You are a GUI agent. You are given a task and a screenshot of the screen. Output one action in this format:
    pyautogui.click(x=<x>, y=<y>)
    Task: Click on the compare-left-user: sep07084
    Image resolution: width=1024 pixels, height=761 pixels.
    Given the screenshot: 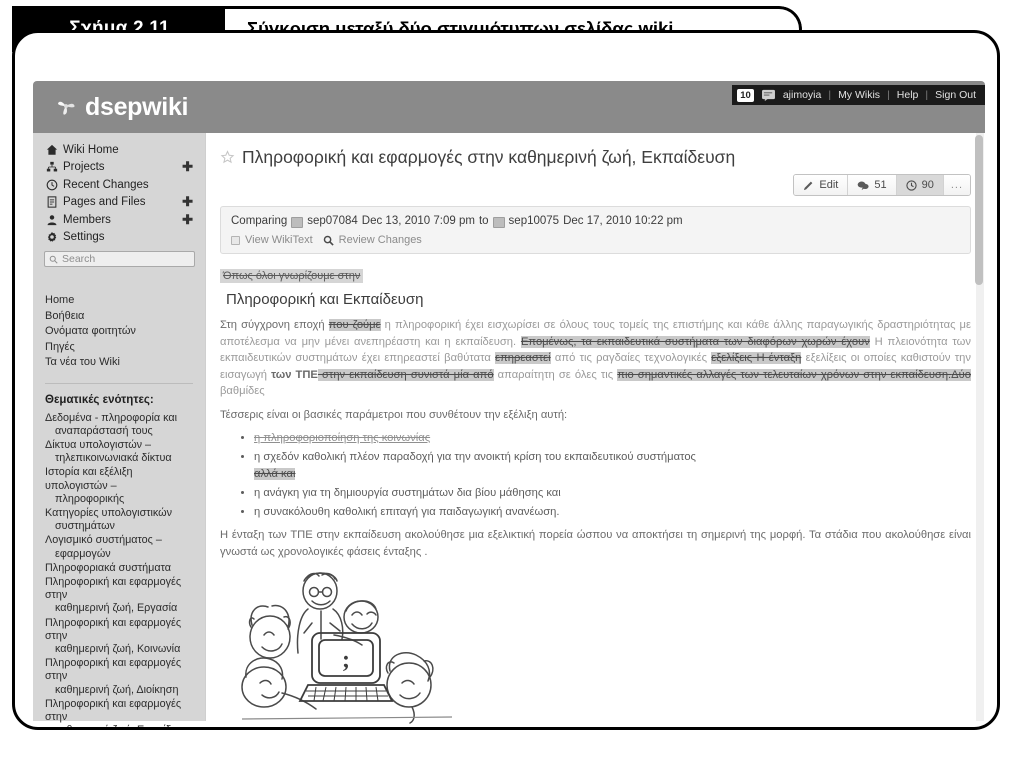 What is the action you would take?
    pyautogui.click(x=332, y=221)
    